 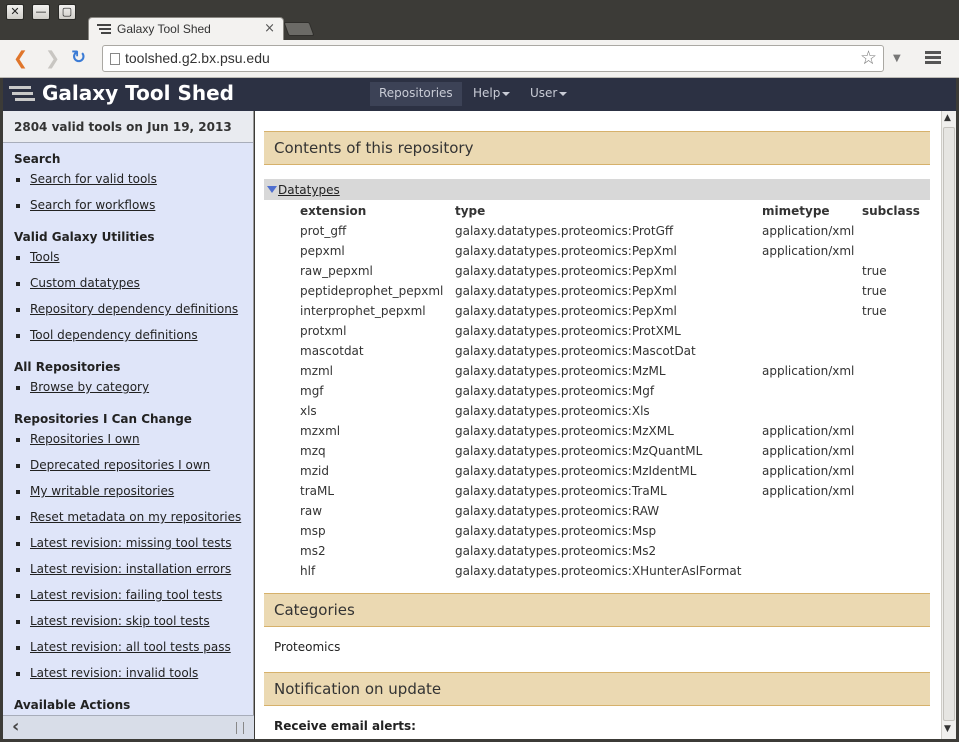 I want to click on url-text: toolshed.g2.bx.psu.edu, so click(x=197, y=58).